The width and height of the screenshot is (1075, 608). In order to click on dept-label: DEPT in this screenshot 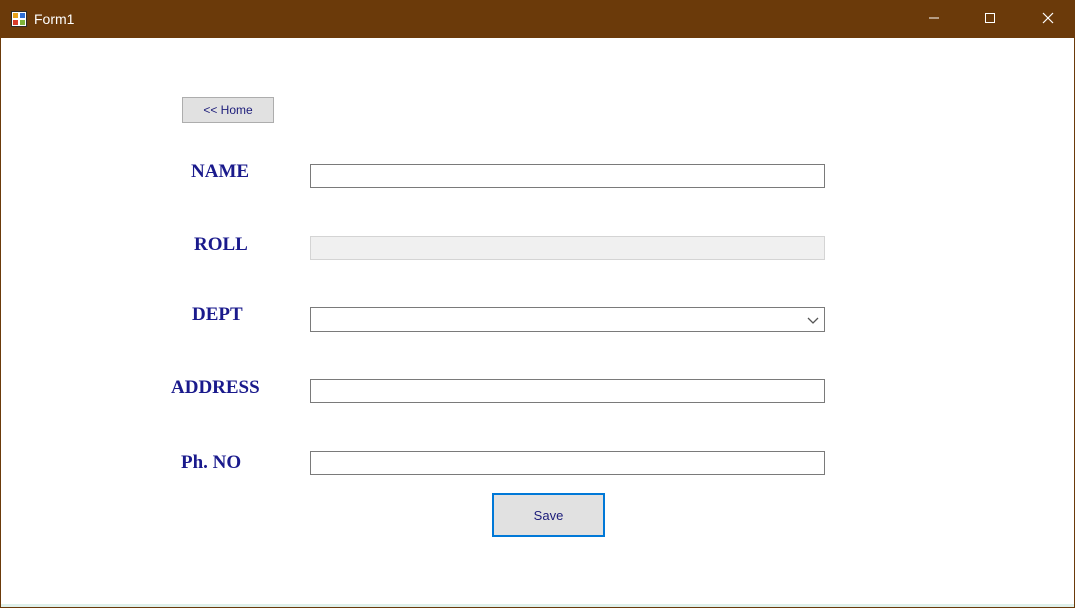, I will do `click(217, 314)`.